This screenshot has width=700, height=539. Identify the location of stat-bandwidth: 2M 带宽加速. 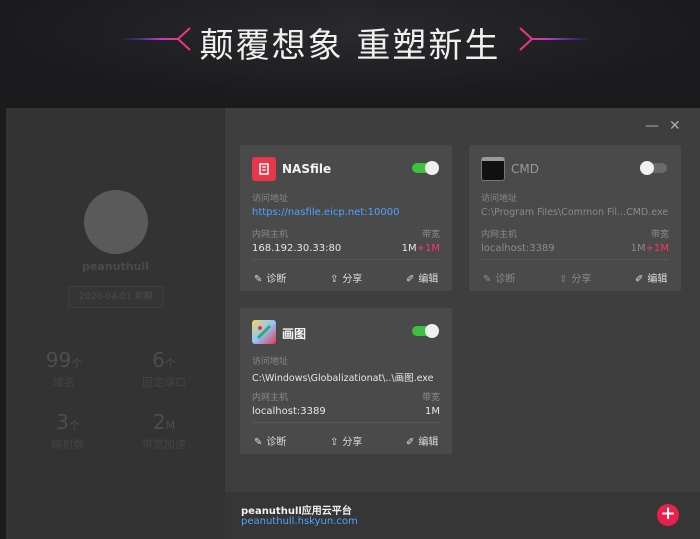
(164, 431).